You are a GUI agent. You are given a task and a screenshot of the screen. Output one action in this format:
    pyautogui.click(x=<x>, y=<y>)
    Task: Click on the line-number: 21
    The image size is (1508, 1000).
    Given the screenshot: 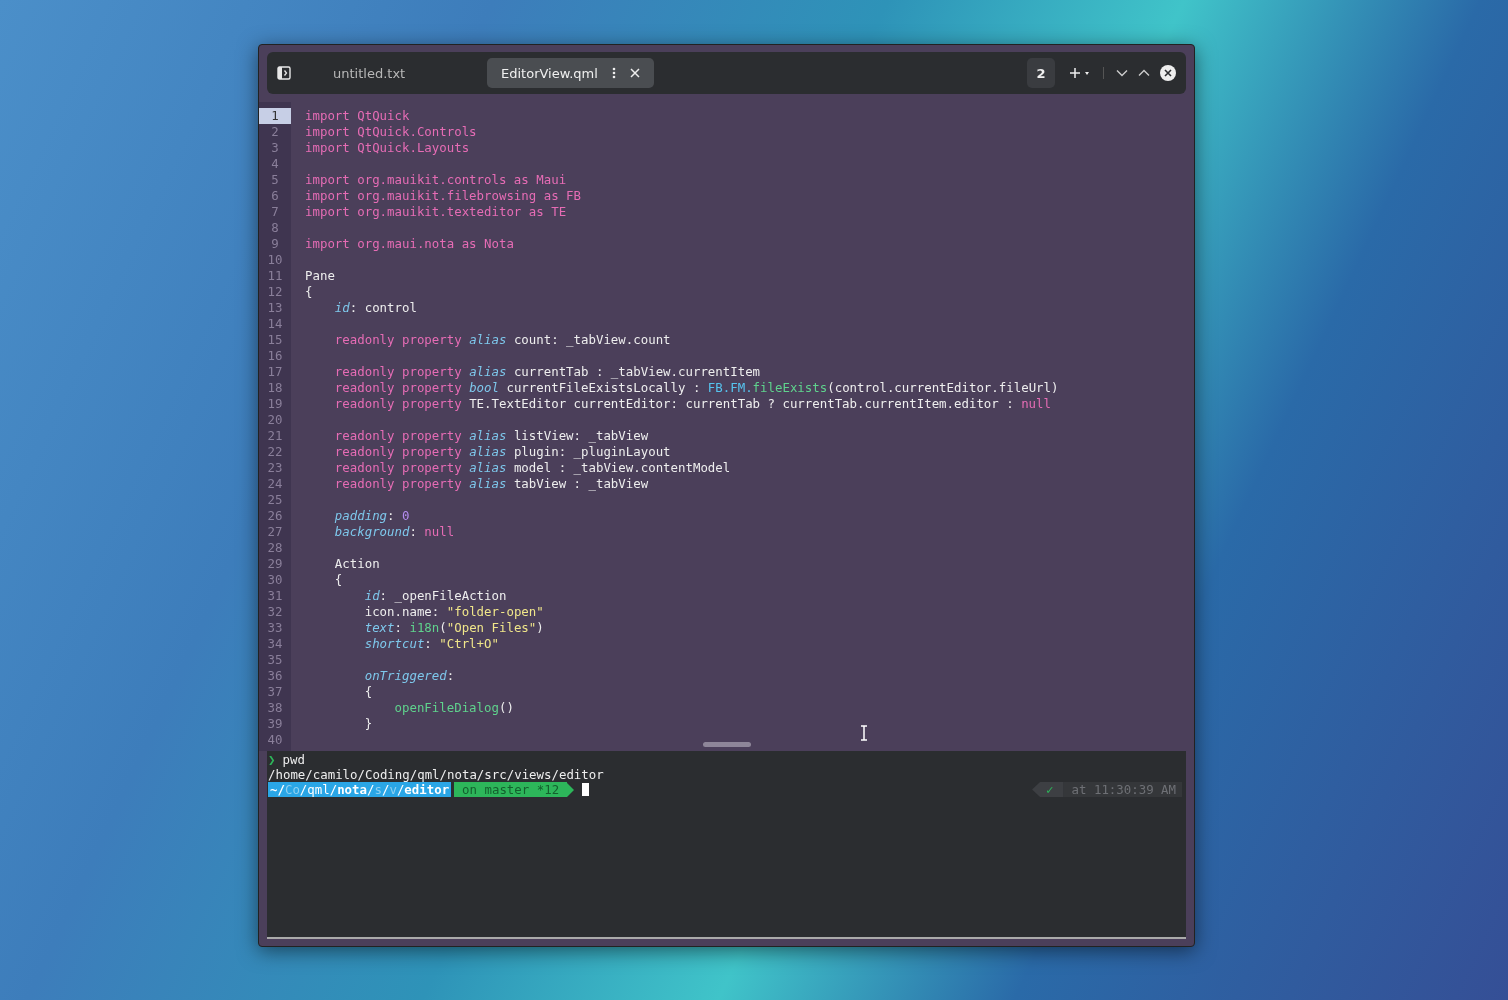 What is the action you would take?
    pyautogui.click(x=275, y=436)
    